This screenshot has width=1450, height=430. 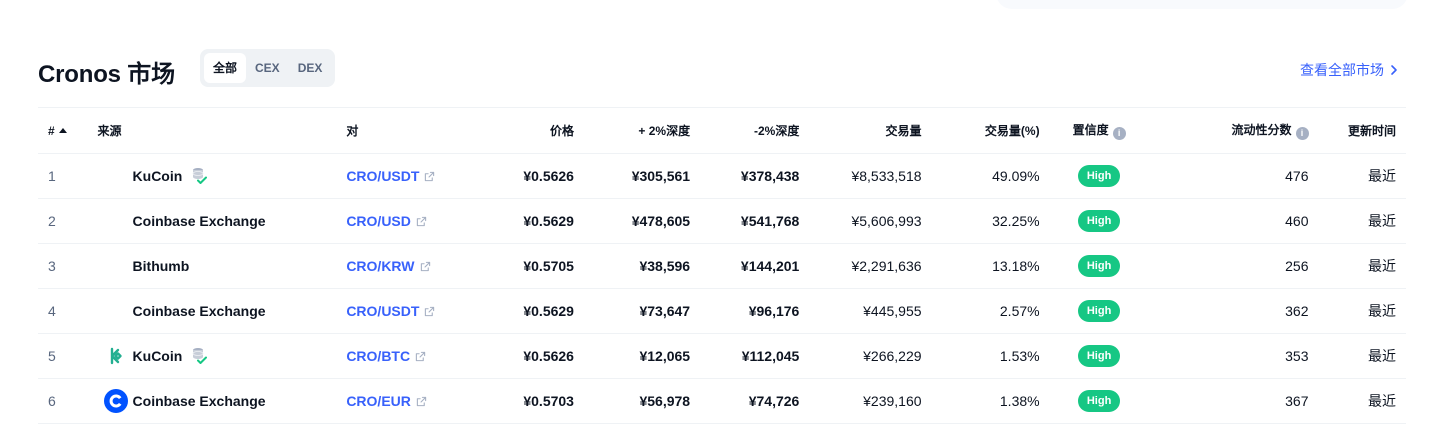 I want to click on filter-cex-button: CEX, so click(x=267, y=68).